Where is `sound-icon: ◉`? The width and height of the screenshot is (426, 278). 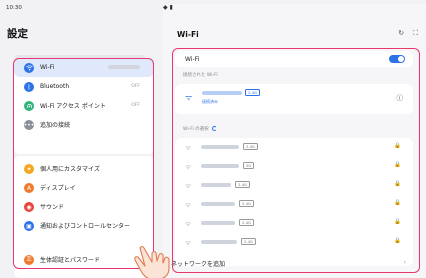 sound-icon: ◉ is located at coordinates (29, 207).